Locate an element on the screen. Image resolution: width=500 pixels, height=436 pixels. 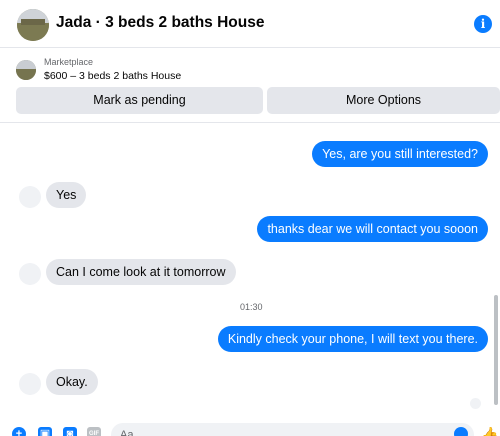
message-outgoing: Yes, are you still interested? is located at coordinates (400, 154).